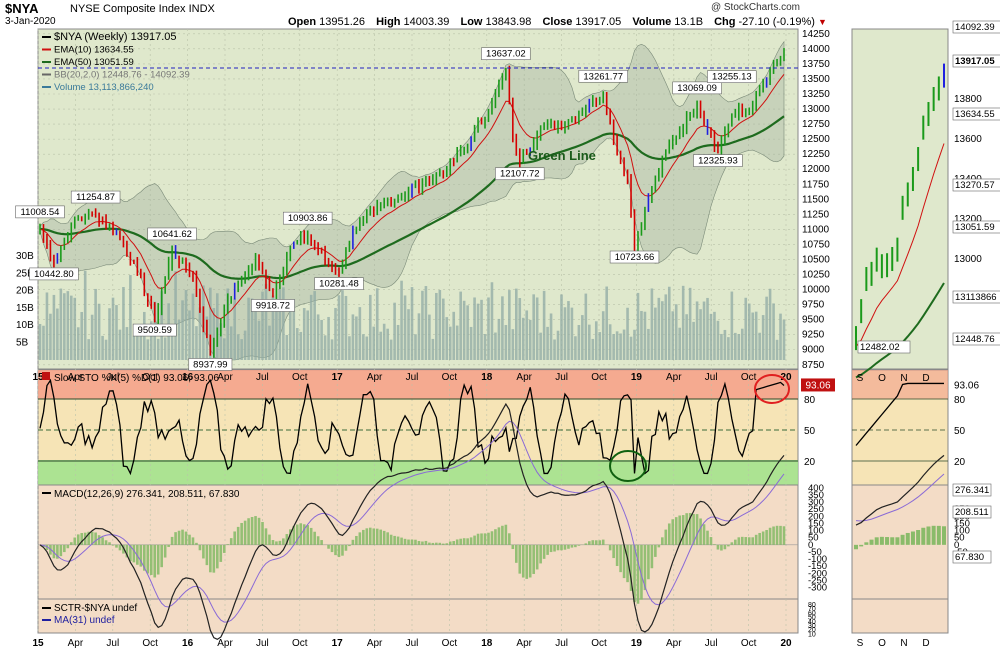 This screenshot has width=1000, height=650. Describe the element at coordinates (882, 378) in the screenshot. I see `zoom-x-tick: O` at that location.